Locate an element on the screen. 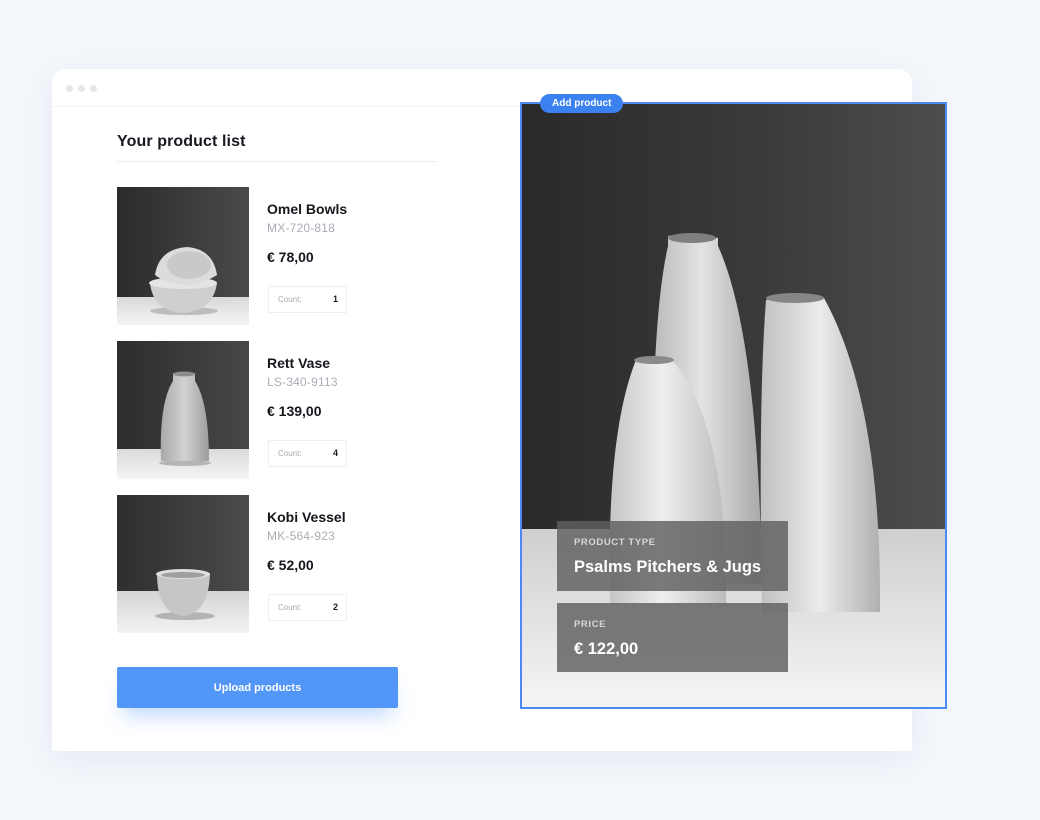 Image resolution: width=1040 pixels, height=820 pixels. title-divider is located at coordinates (277, 161).